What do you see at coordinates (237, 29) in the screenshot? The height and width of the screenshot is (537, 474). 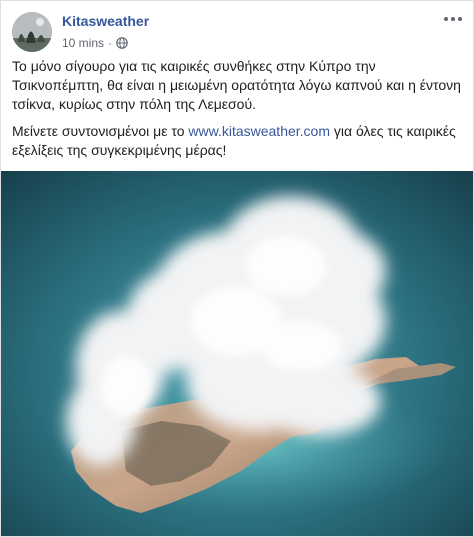 I see `post-header: Kitasweather 10 mins ·` at bounding box center [237, 29].